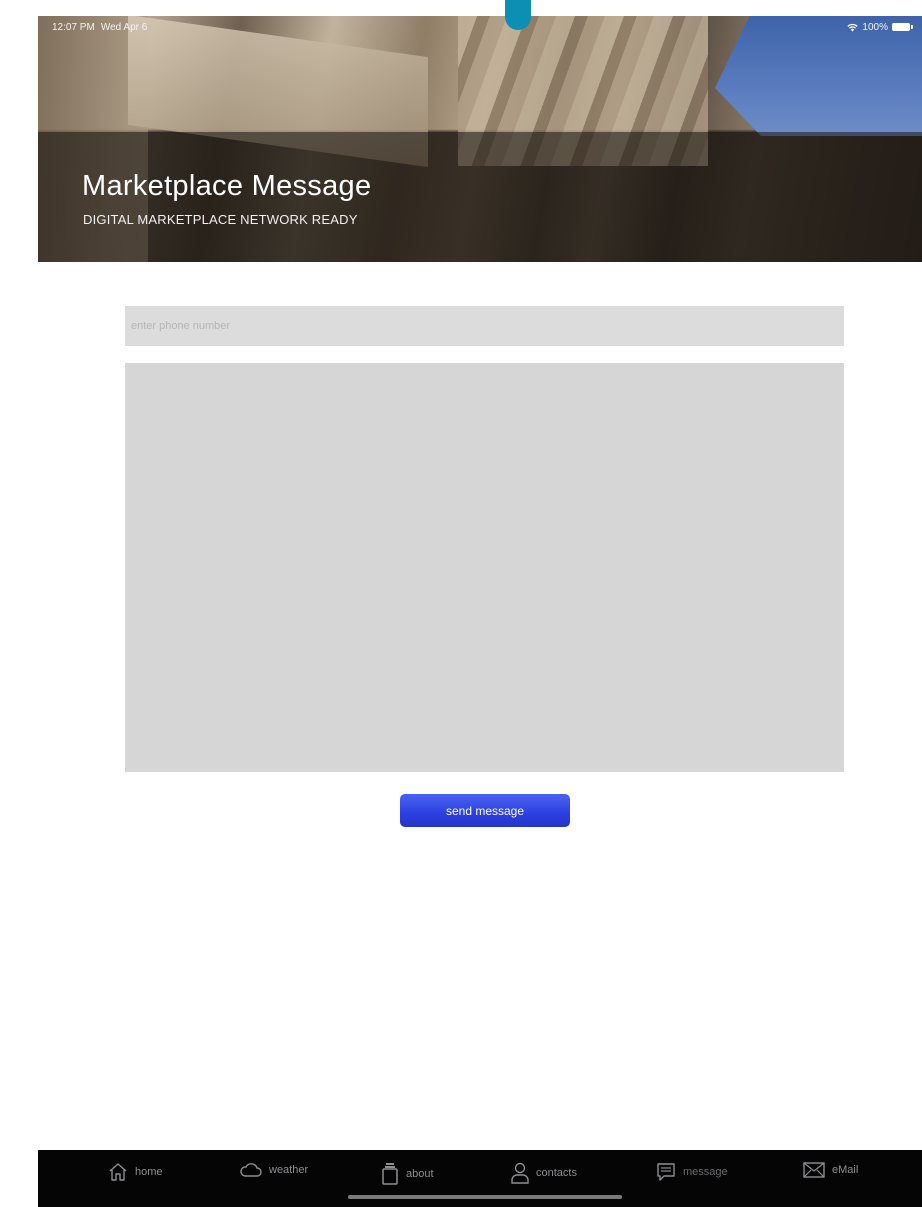 The image size is (922, 1207). I want to click on tab-about: about, so click(407, 1174).